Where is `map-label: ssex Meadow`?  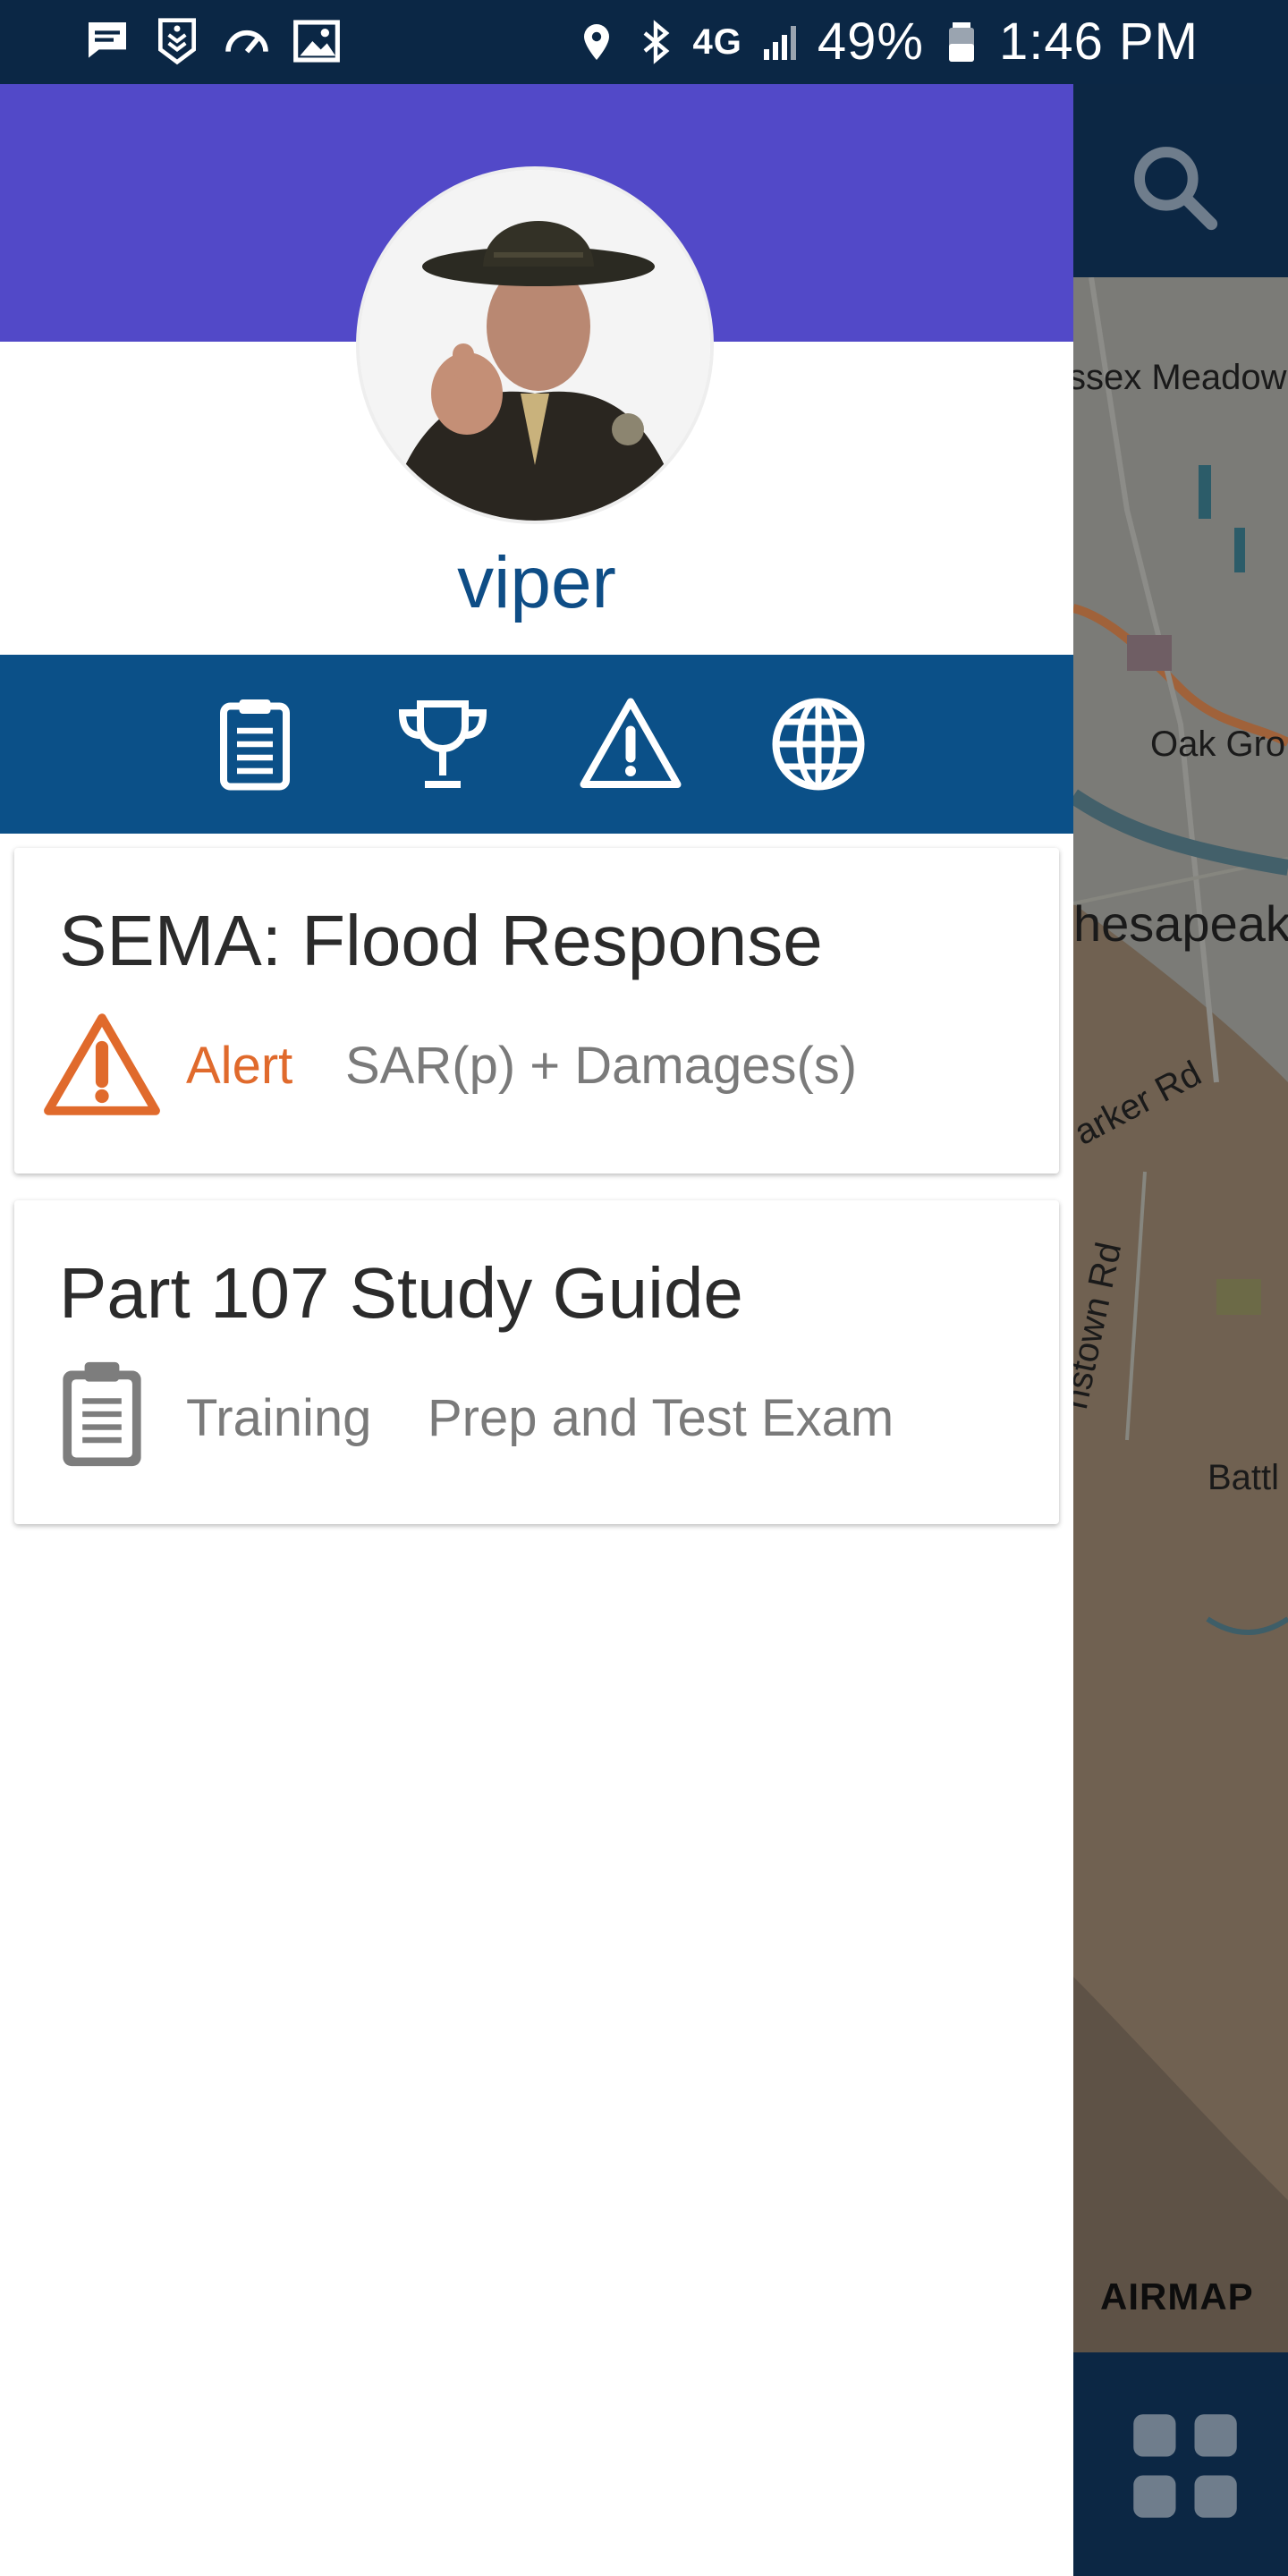
map-label: ssex Meadow is located at coordinates (1180, 377).